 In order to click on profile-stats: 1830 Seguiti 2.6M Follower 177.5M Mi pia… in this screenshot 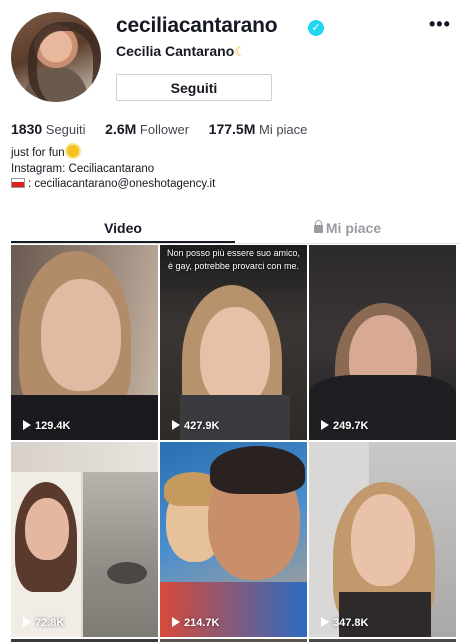, I will do `click(167, 129)`.